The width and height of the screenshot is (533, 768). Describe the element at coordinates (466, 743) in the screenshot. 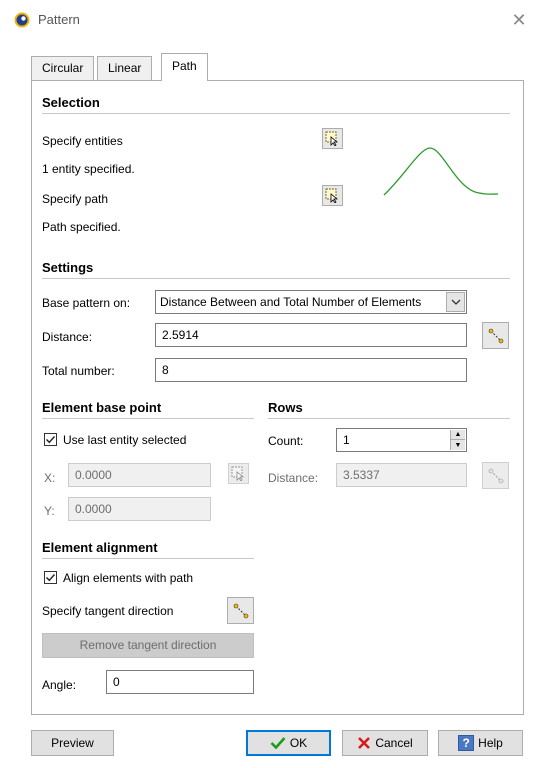

I see `help-icon: ?` at that location.